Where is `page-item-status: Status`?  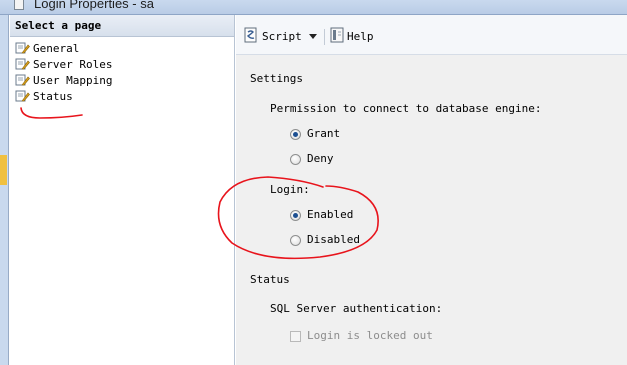
page-item-status: Status is located at coordinates (63, 97).